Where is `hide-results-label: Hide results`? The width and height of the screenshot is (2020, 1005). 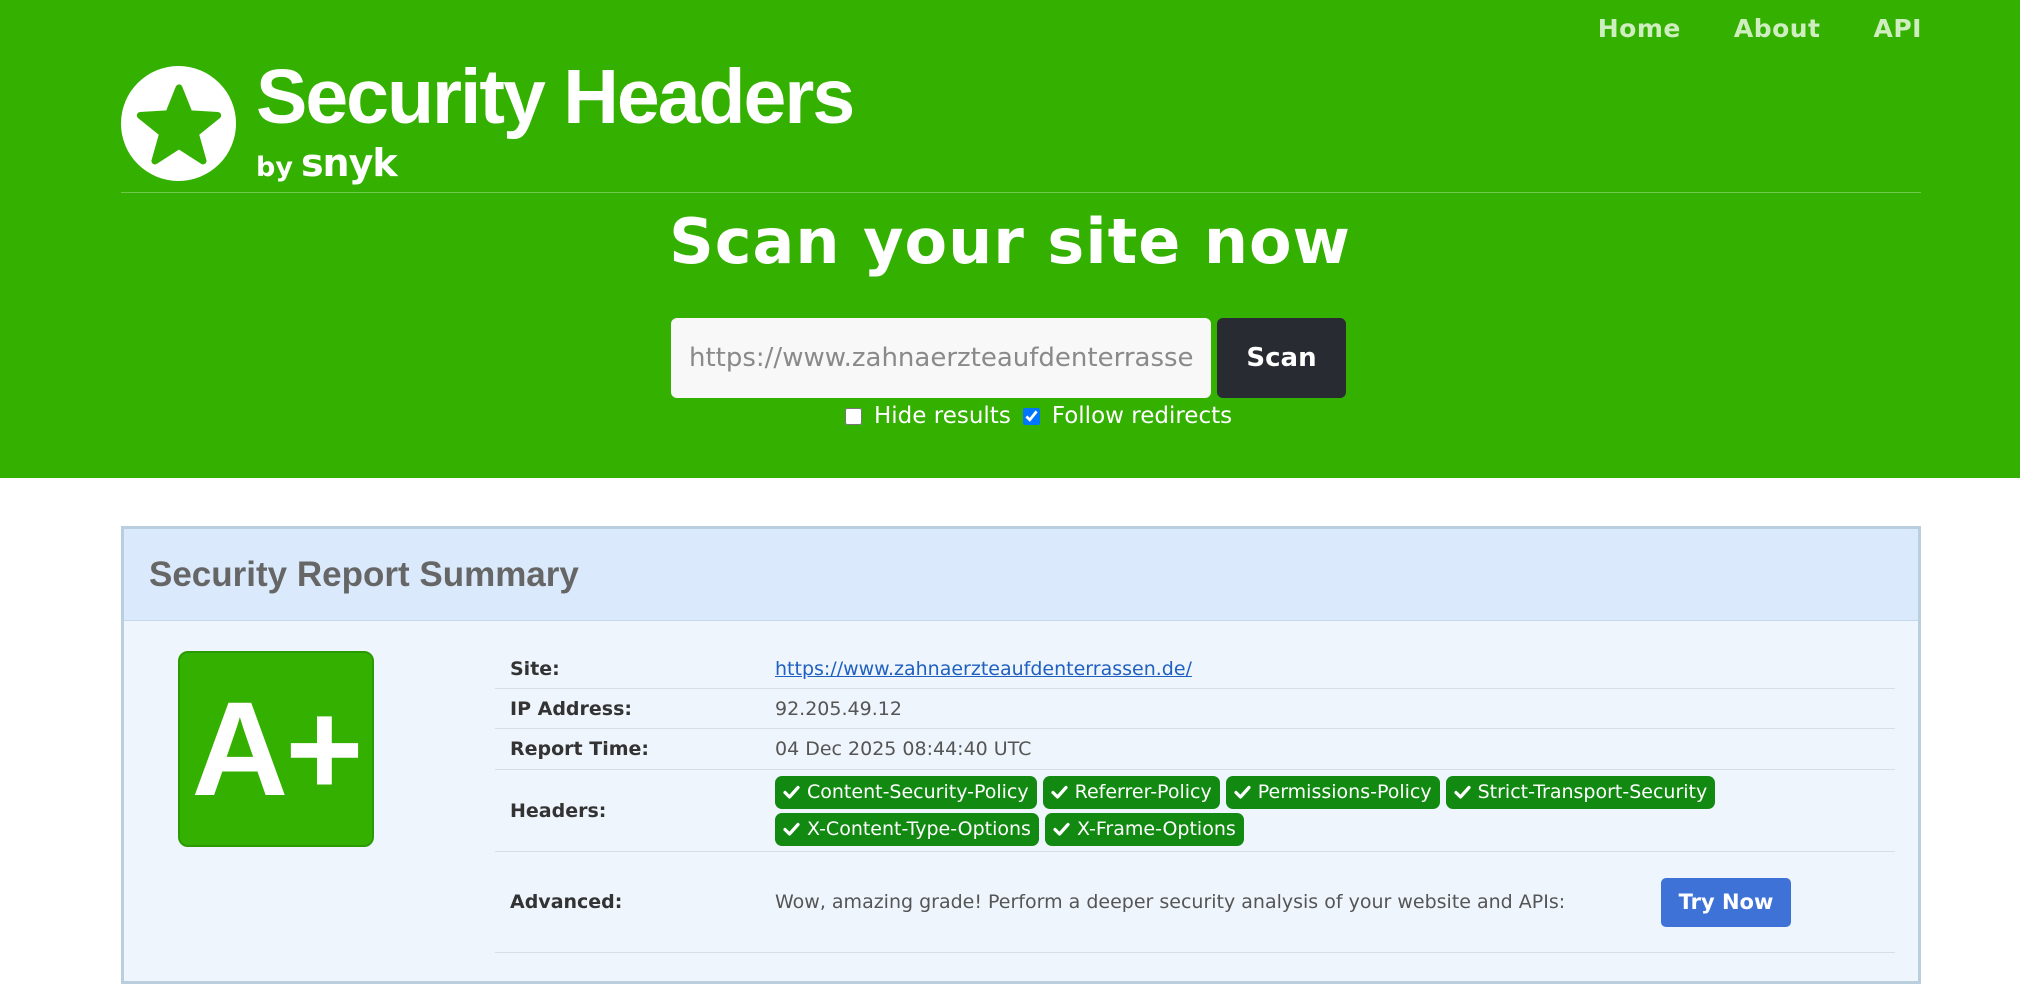 hide-results-label: Hide results is located at coordinates (942, 416).